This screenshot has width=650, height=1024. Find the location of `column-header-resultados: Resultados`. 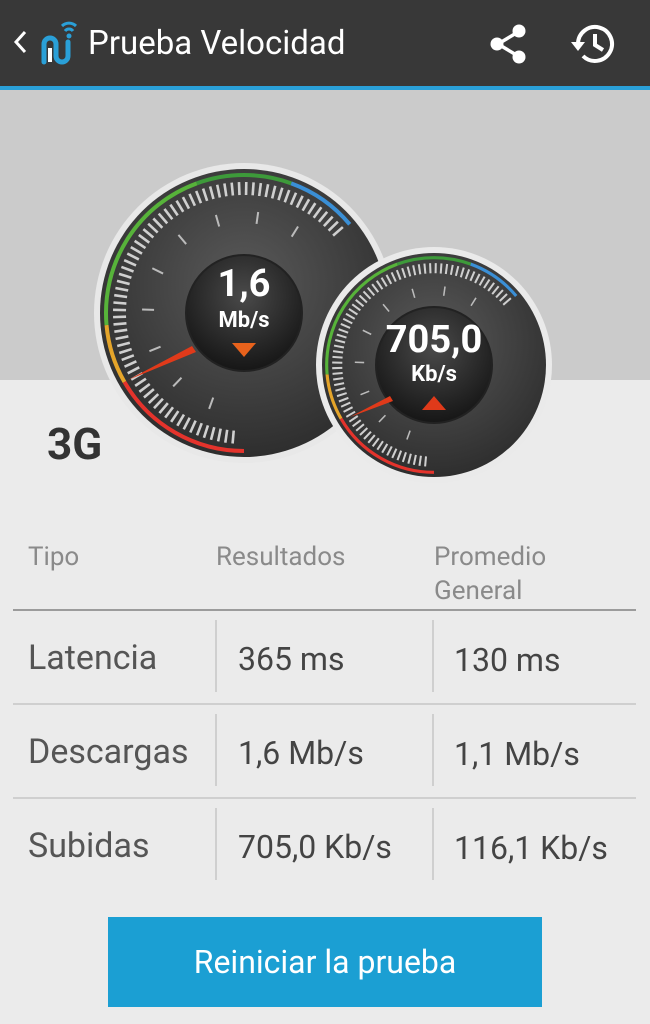

column-header-resultados: Resultados is located at coordinates (281, 557).